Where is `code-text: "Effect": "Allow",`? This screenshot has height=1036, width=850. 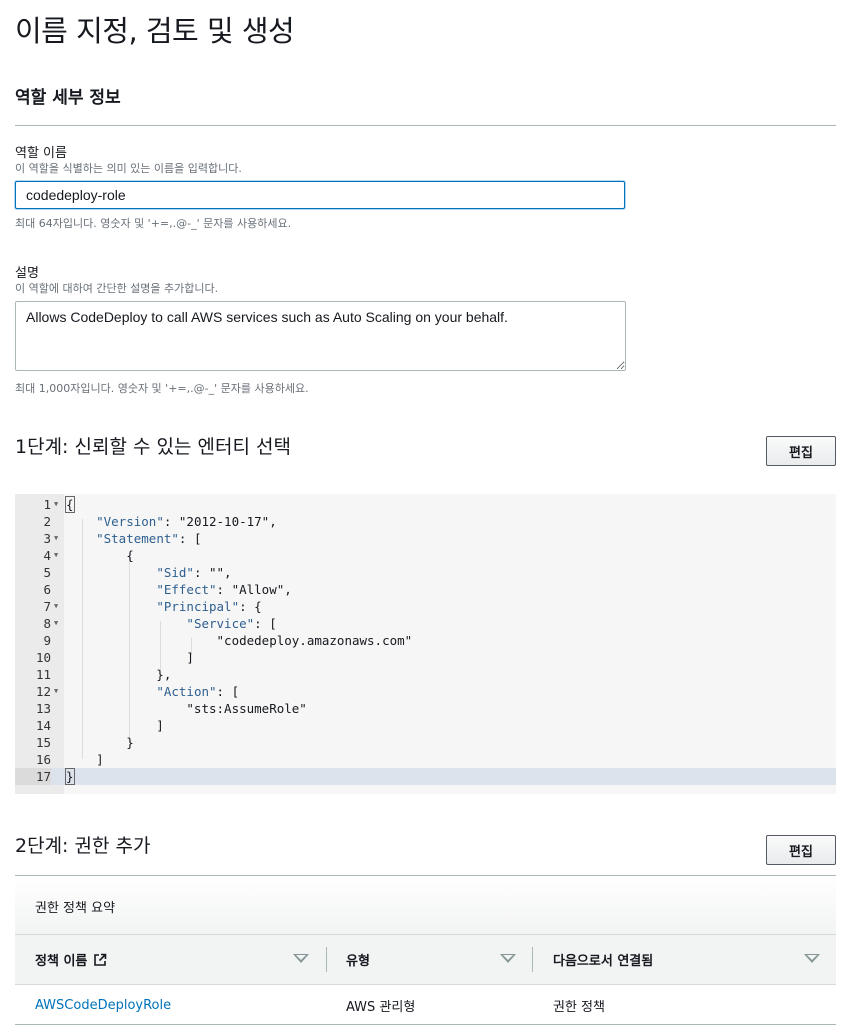
code-text: "Effect": "Allow", is located at coordinates (224, 589).